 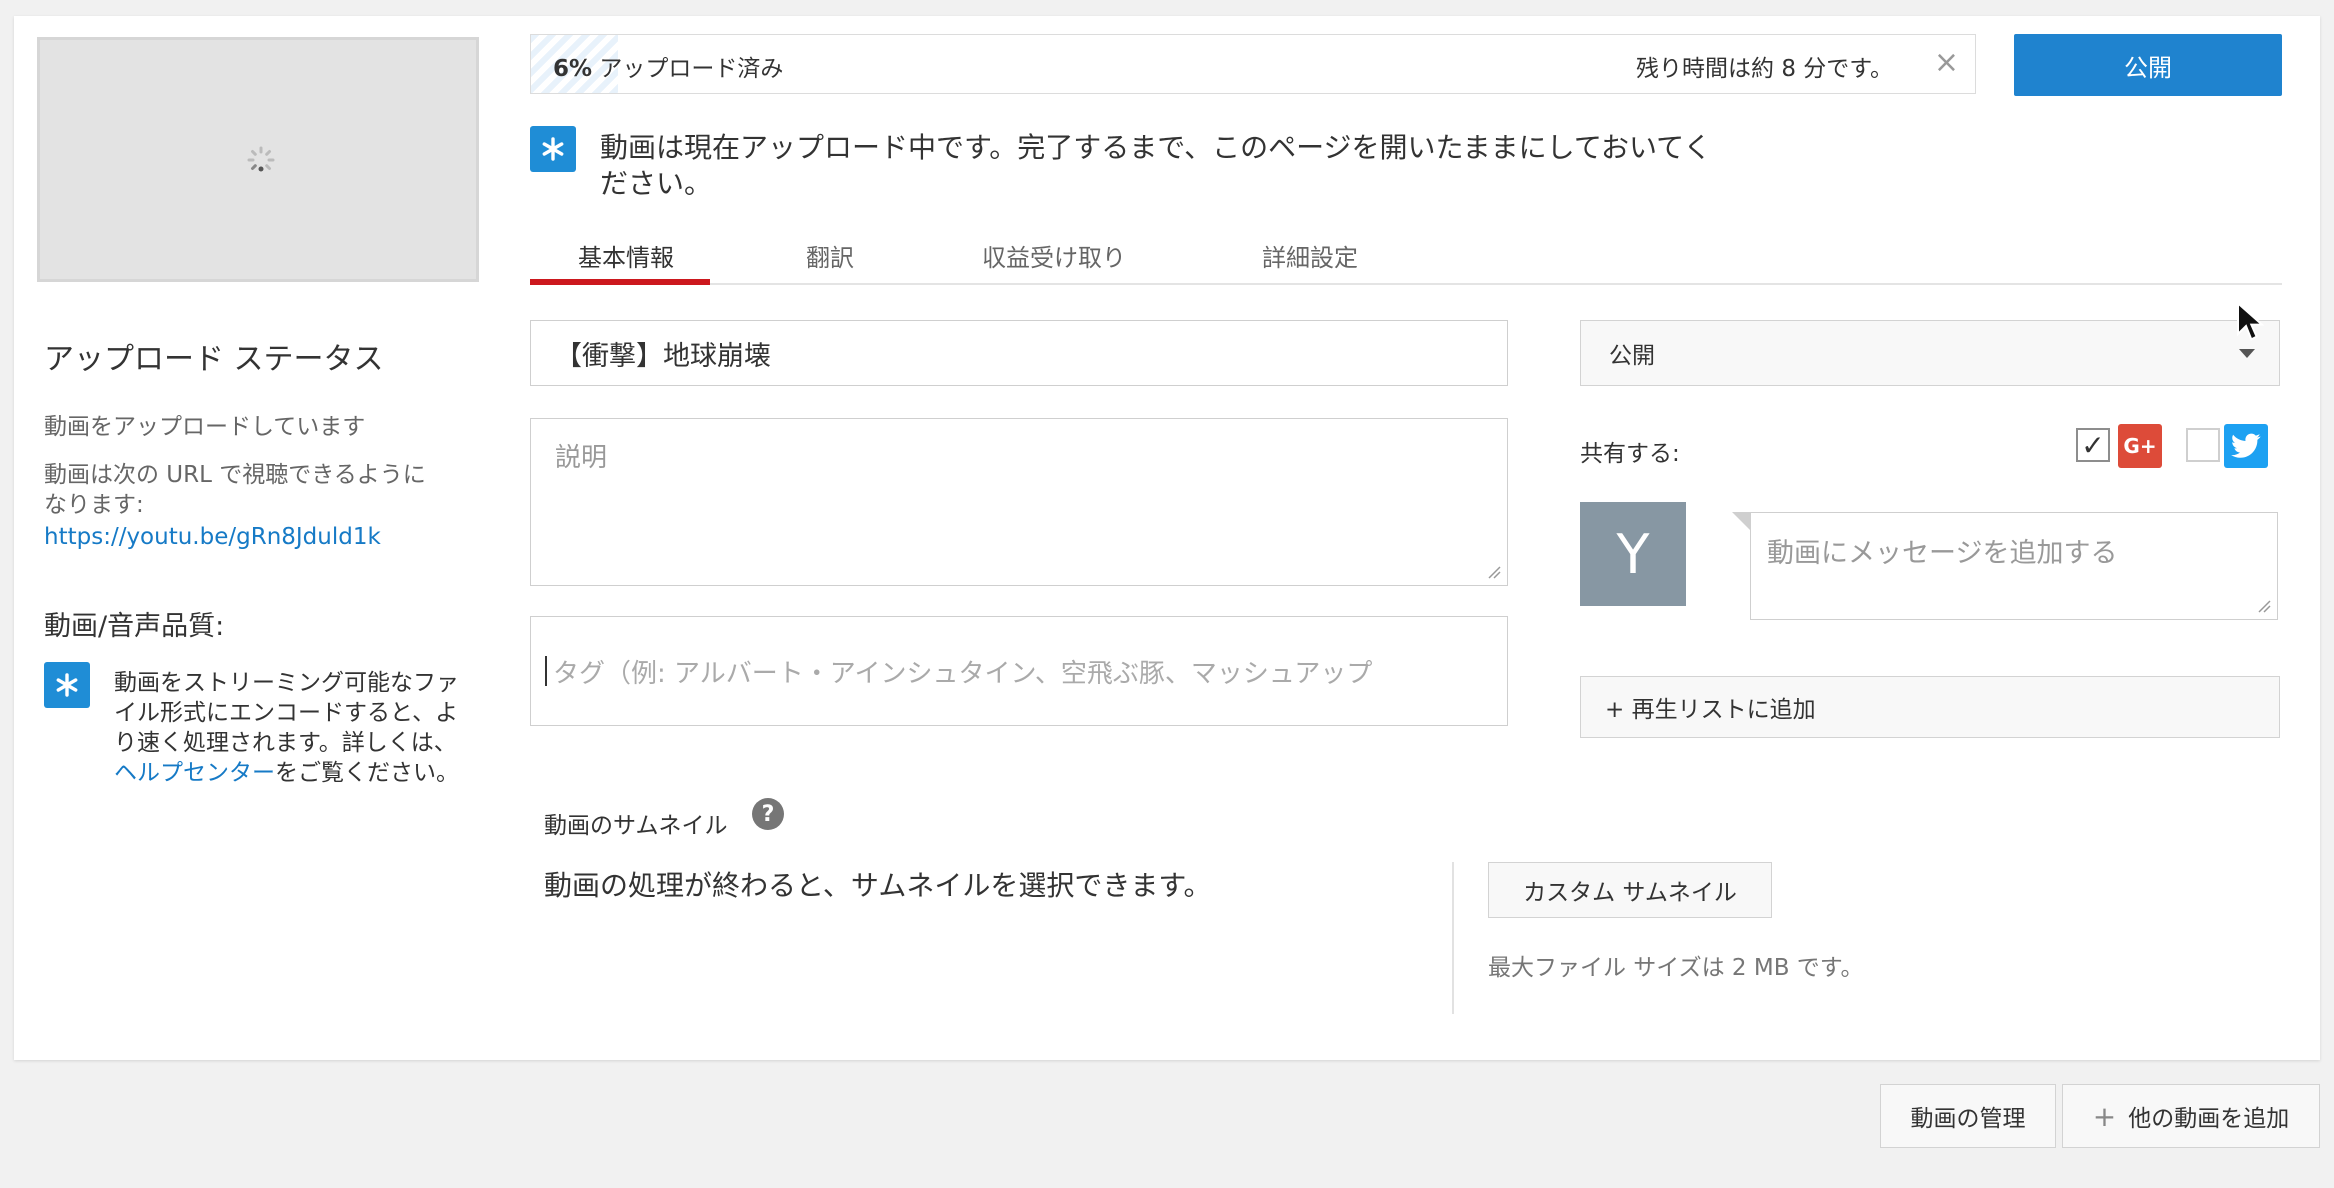 What do you see at coordinates (2246, 446) in the screenshot?
I see `twitter-icon` at bounding box center [2246, 446].